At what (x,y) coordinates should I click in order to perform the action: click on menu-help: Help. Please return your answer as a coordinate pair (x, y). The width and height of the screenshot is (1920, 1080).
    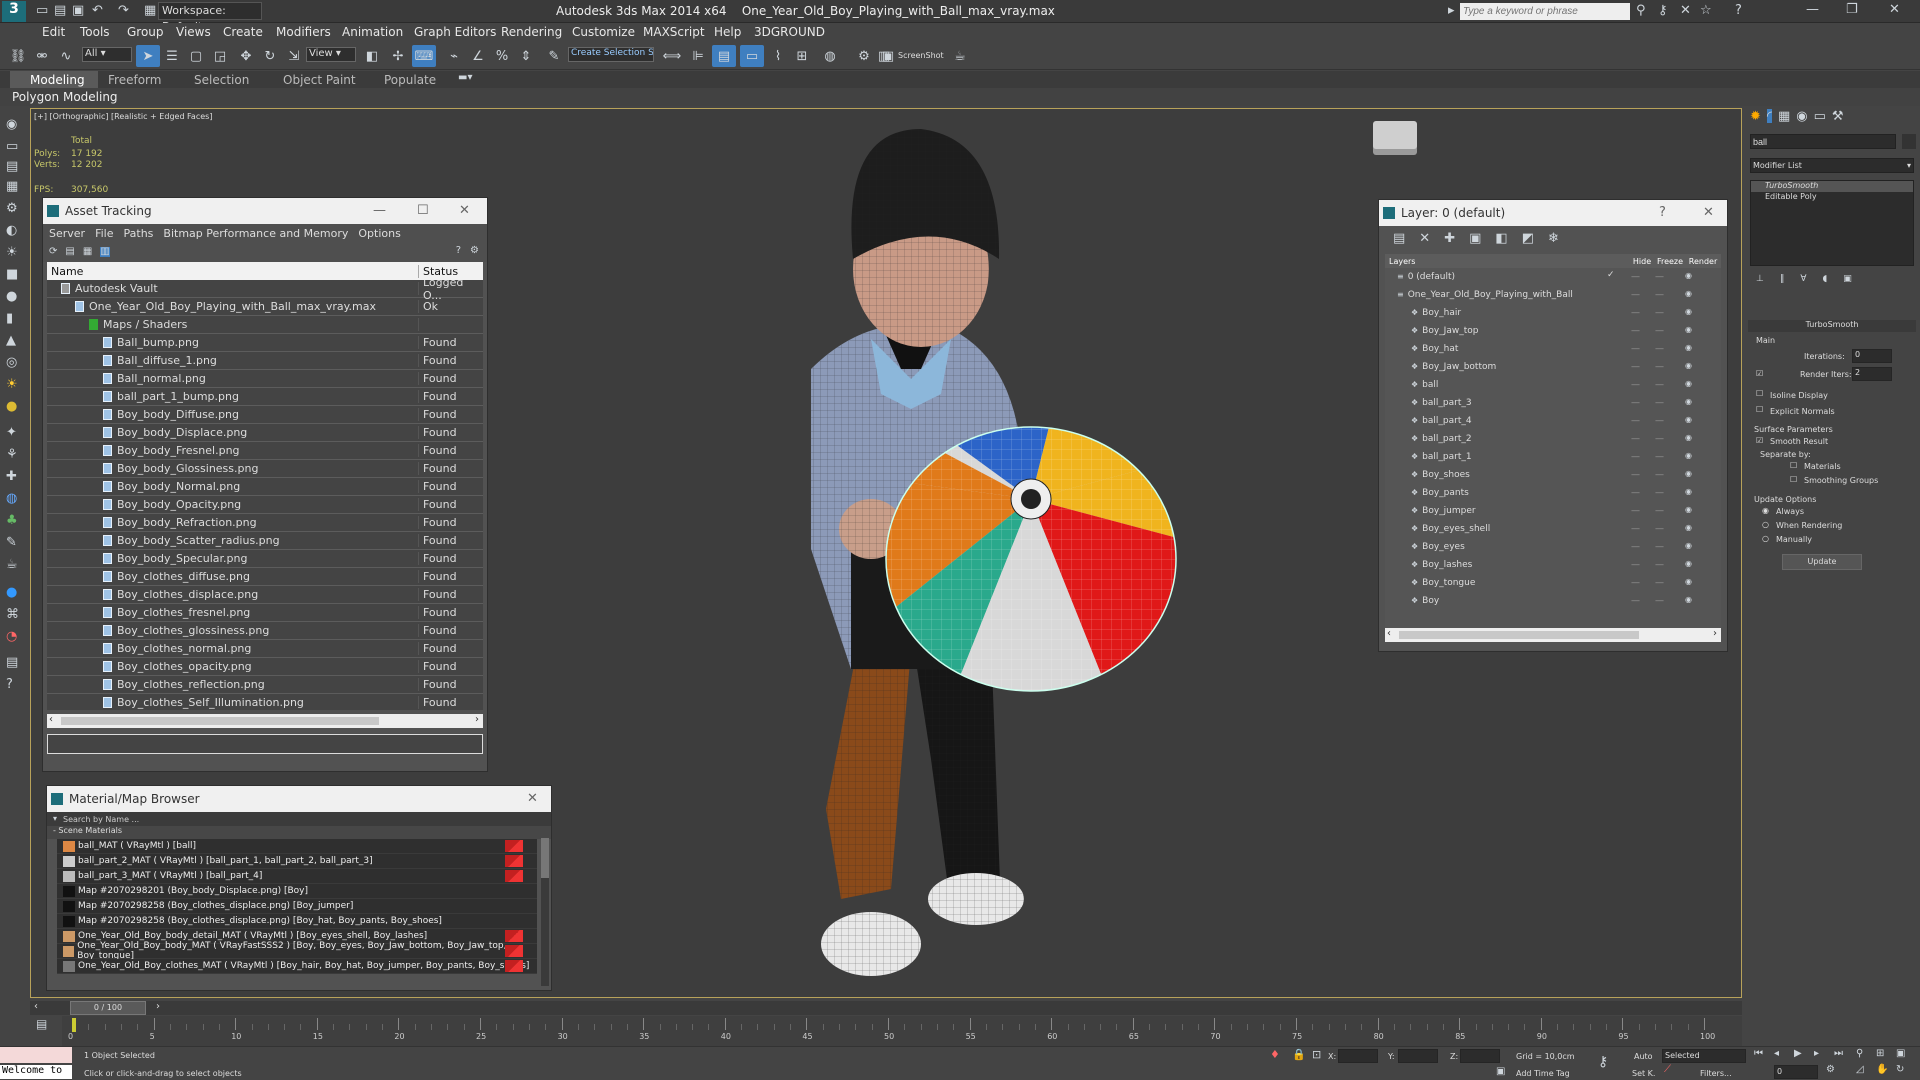
    Looking at the image, I should click on (727, 32).